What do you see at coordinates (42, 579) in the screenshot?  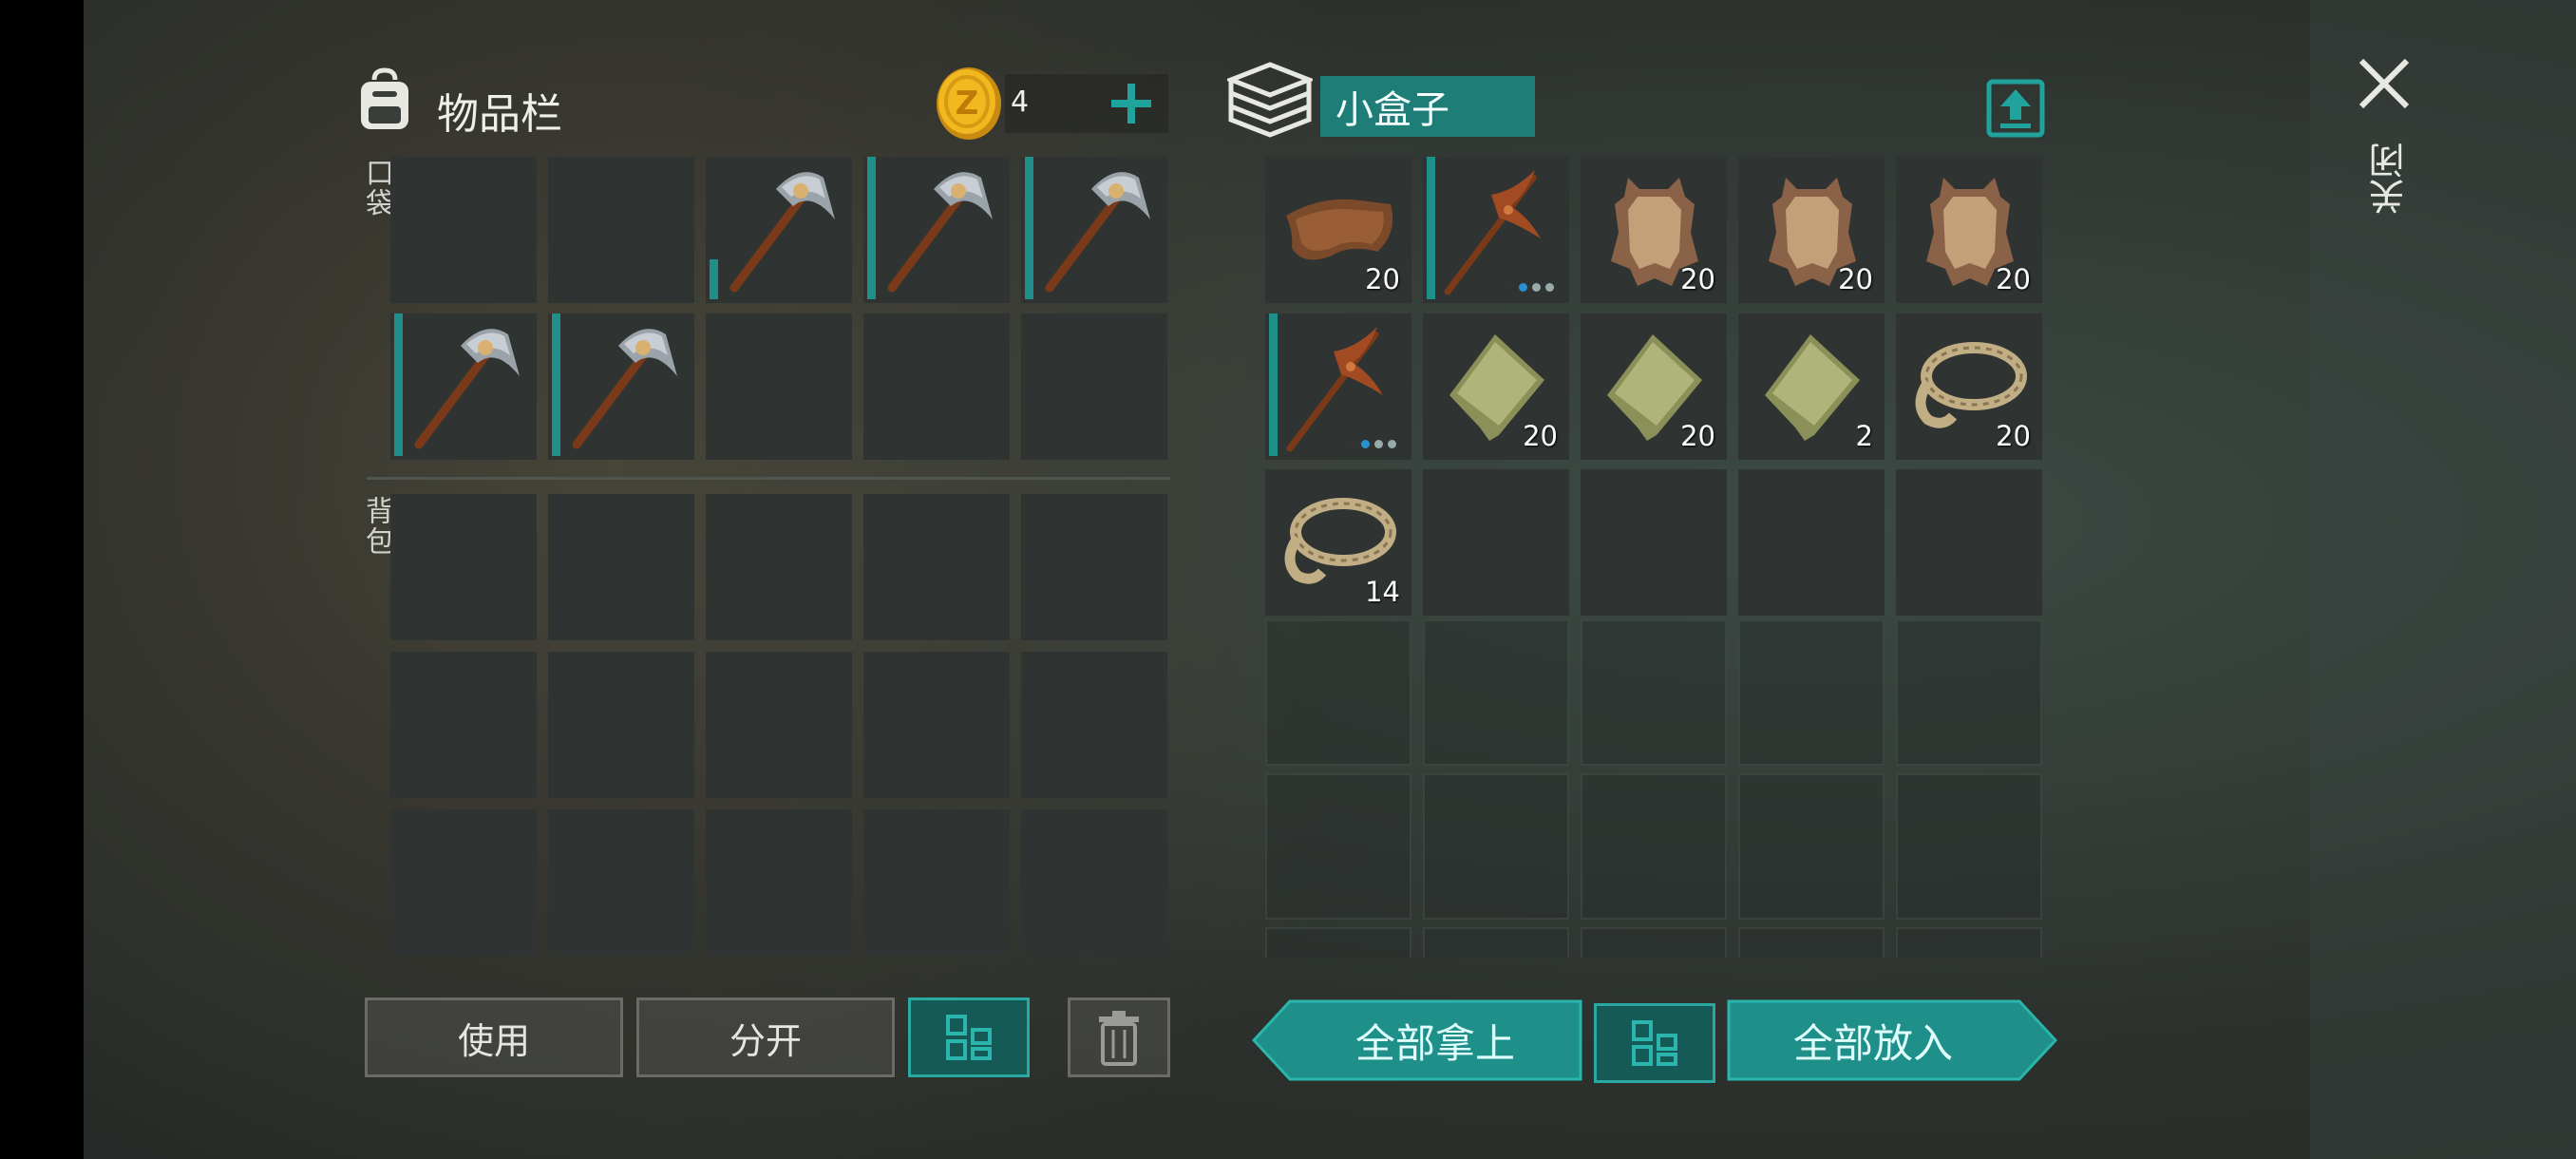 I see `screen-edge` at bounding box center [42, 579].